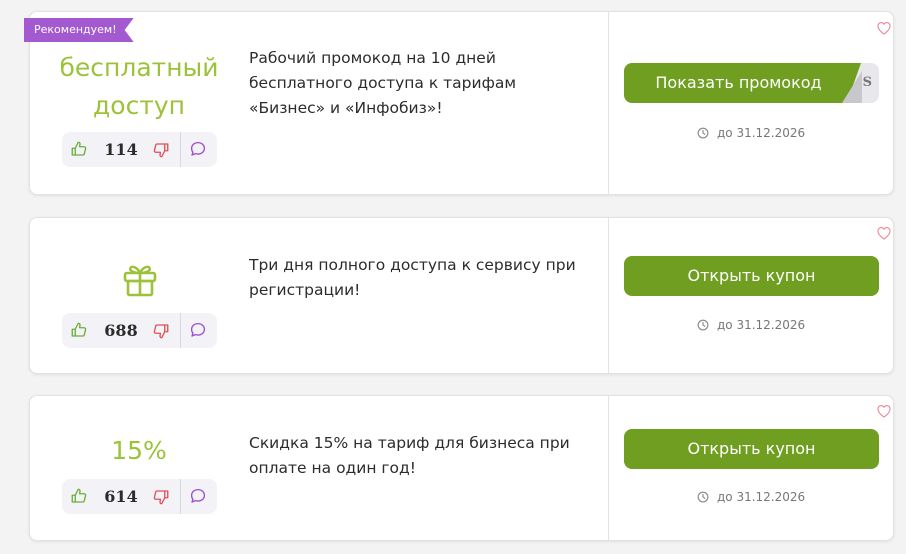  What do you see at coordinates (121, 149) in the screenshot?
I see `likes-count: 114` at bounding box center [121, 149].